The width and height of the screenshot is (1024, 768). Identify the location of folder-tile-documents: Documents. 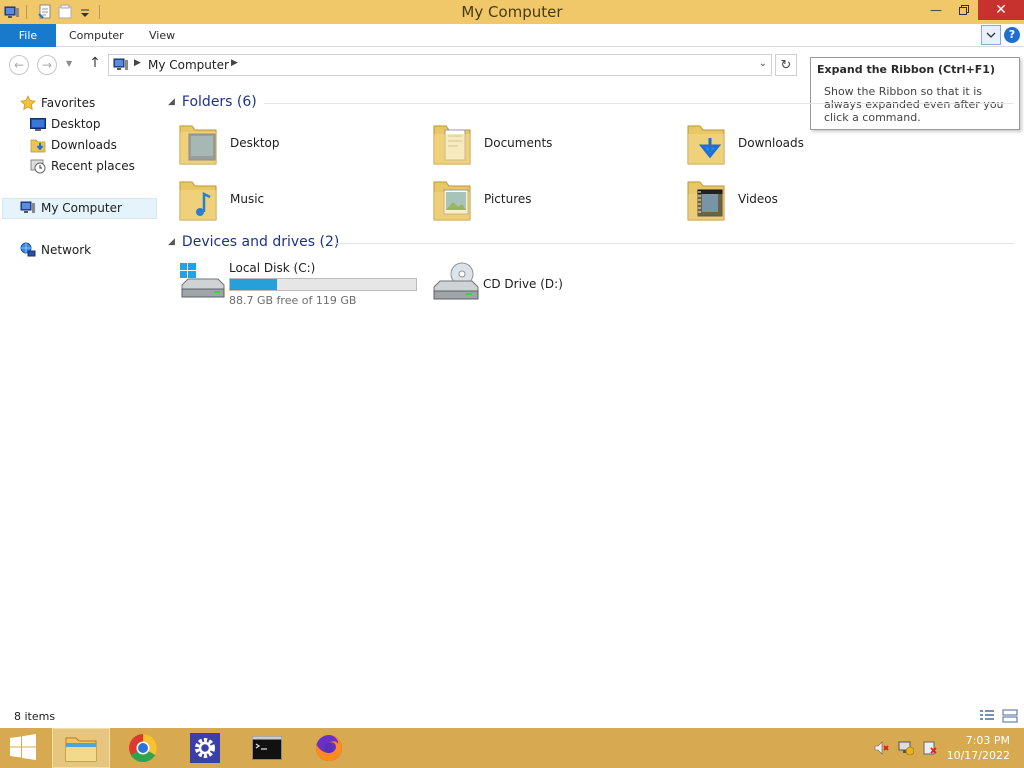
(492, 143).